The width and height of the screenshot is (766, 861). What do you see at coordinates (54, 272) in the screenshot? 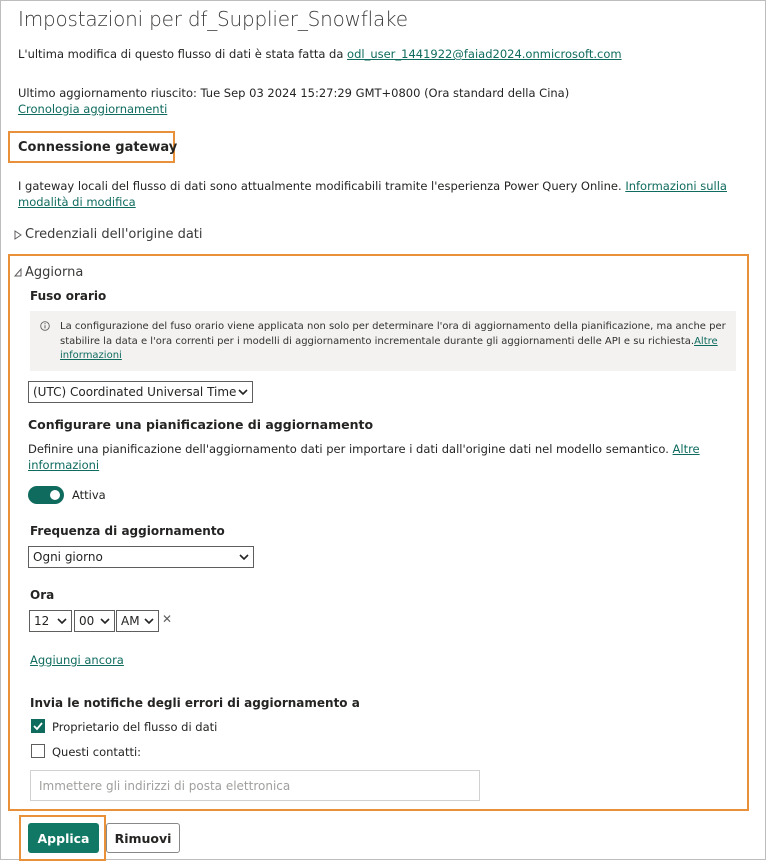
I see `refresh-label: Aggiorna` at bounding box center [54, 272].